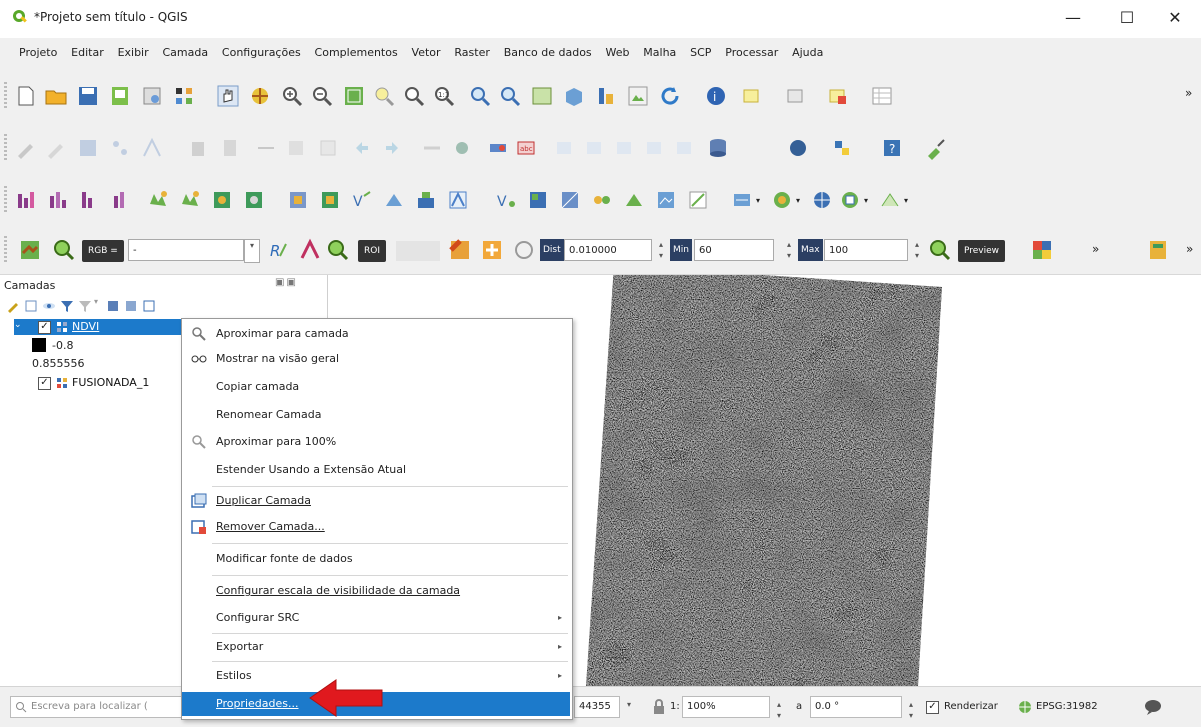 The width and height of the screenshot is (1201, 727). What do you see at coordinates (376, 647) in the screenshot?
I see `menu-item-export: Exportar ▸` at bounding box center [376, 647].